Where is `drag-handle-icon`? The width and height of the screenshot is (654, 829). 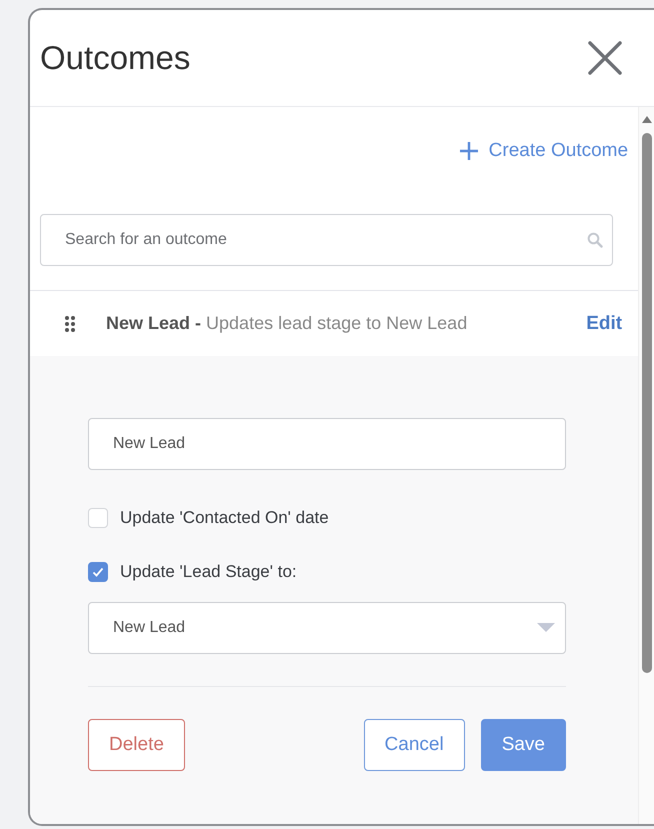
drag-handle-icon is located at coordinates (70, 323).